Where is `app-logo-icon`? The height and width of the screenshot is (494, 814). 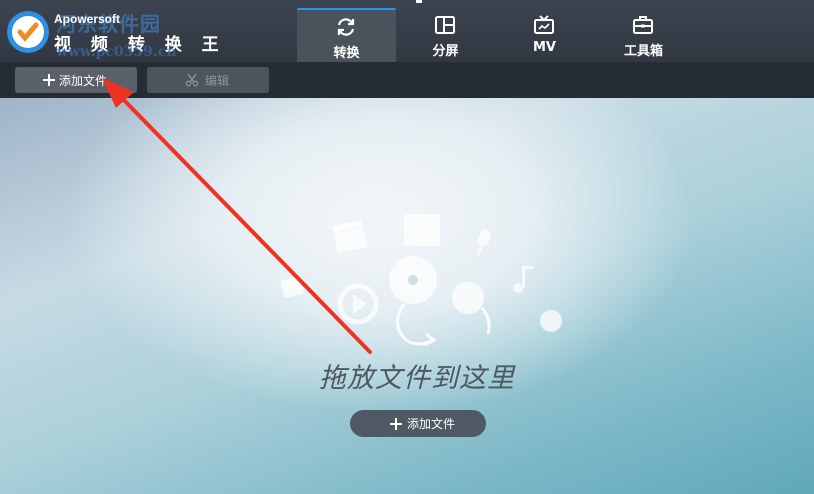
app-logo-icon is located at coordinates (28, 32).